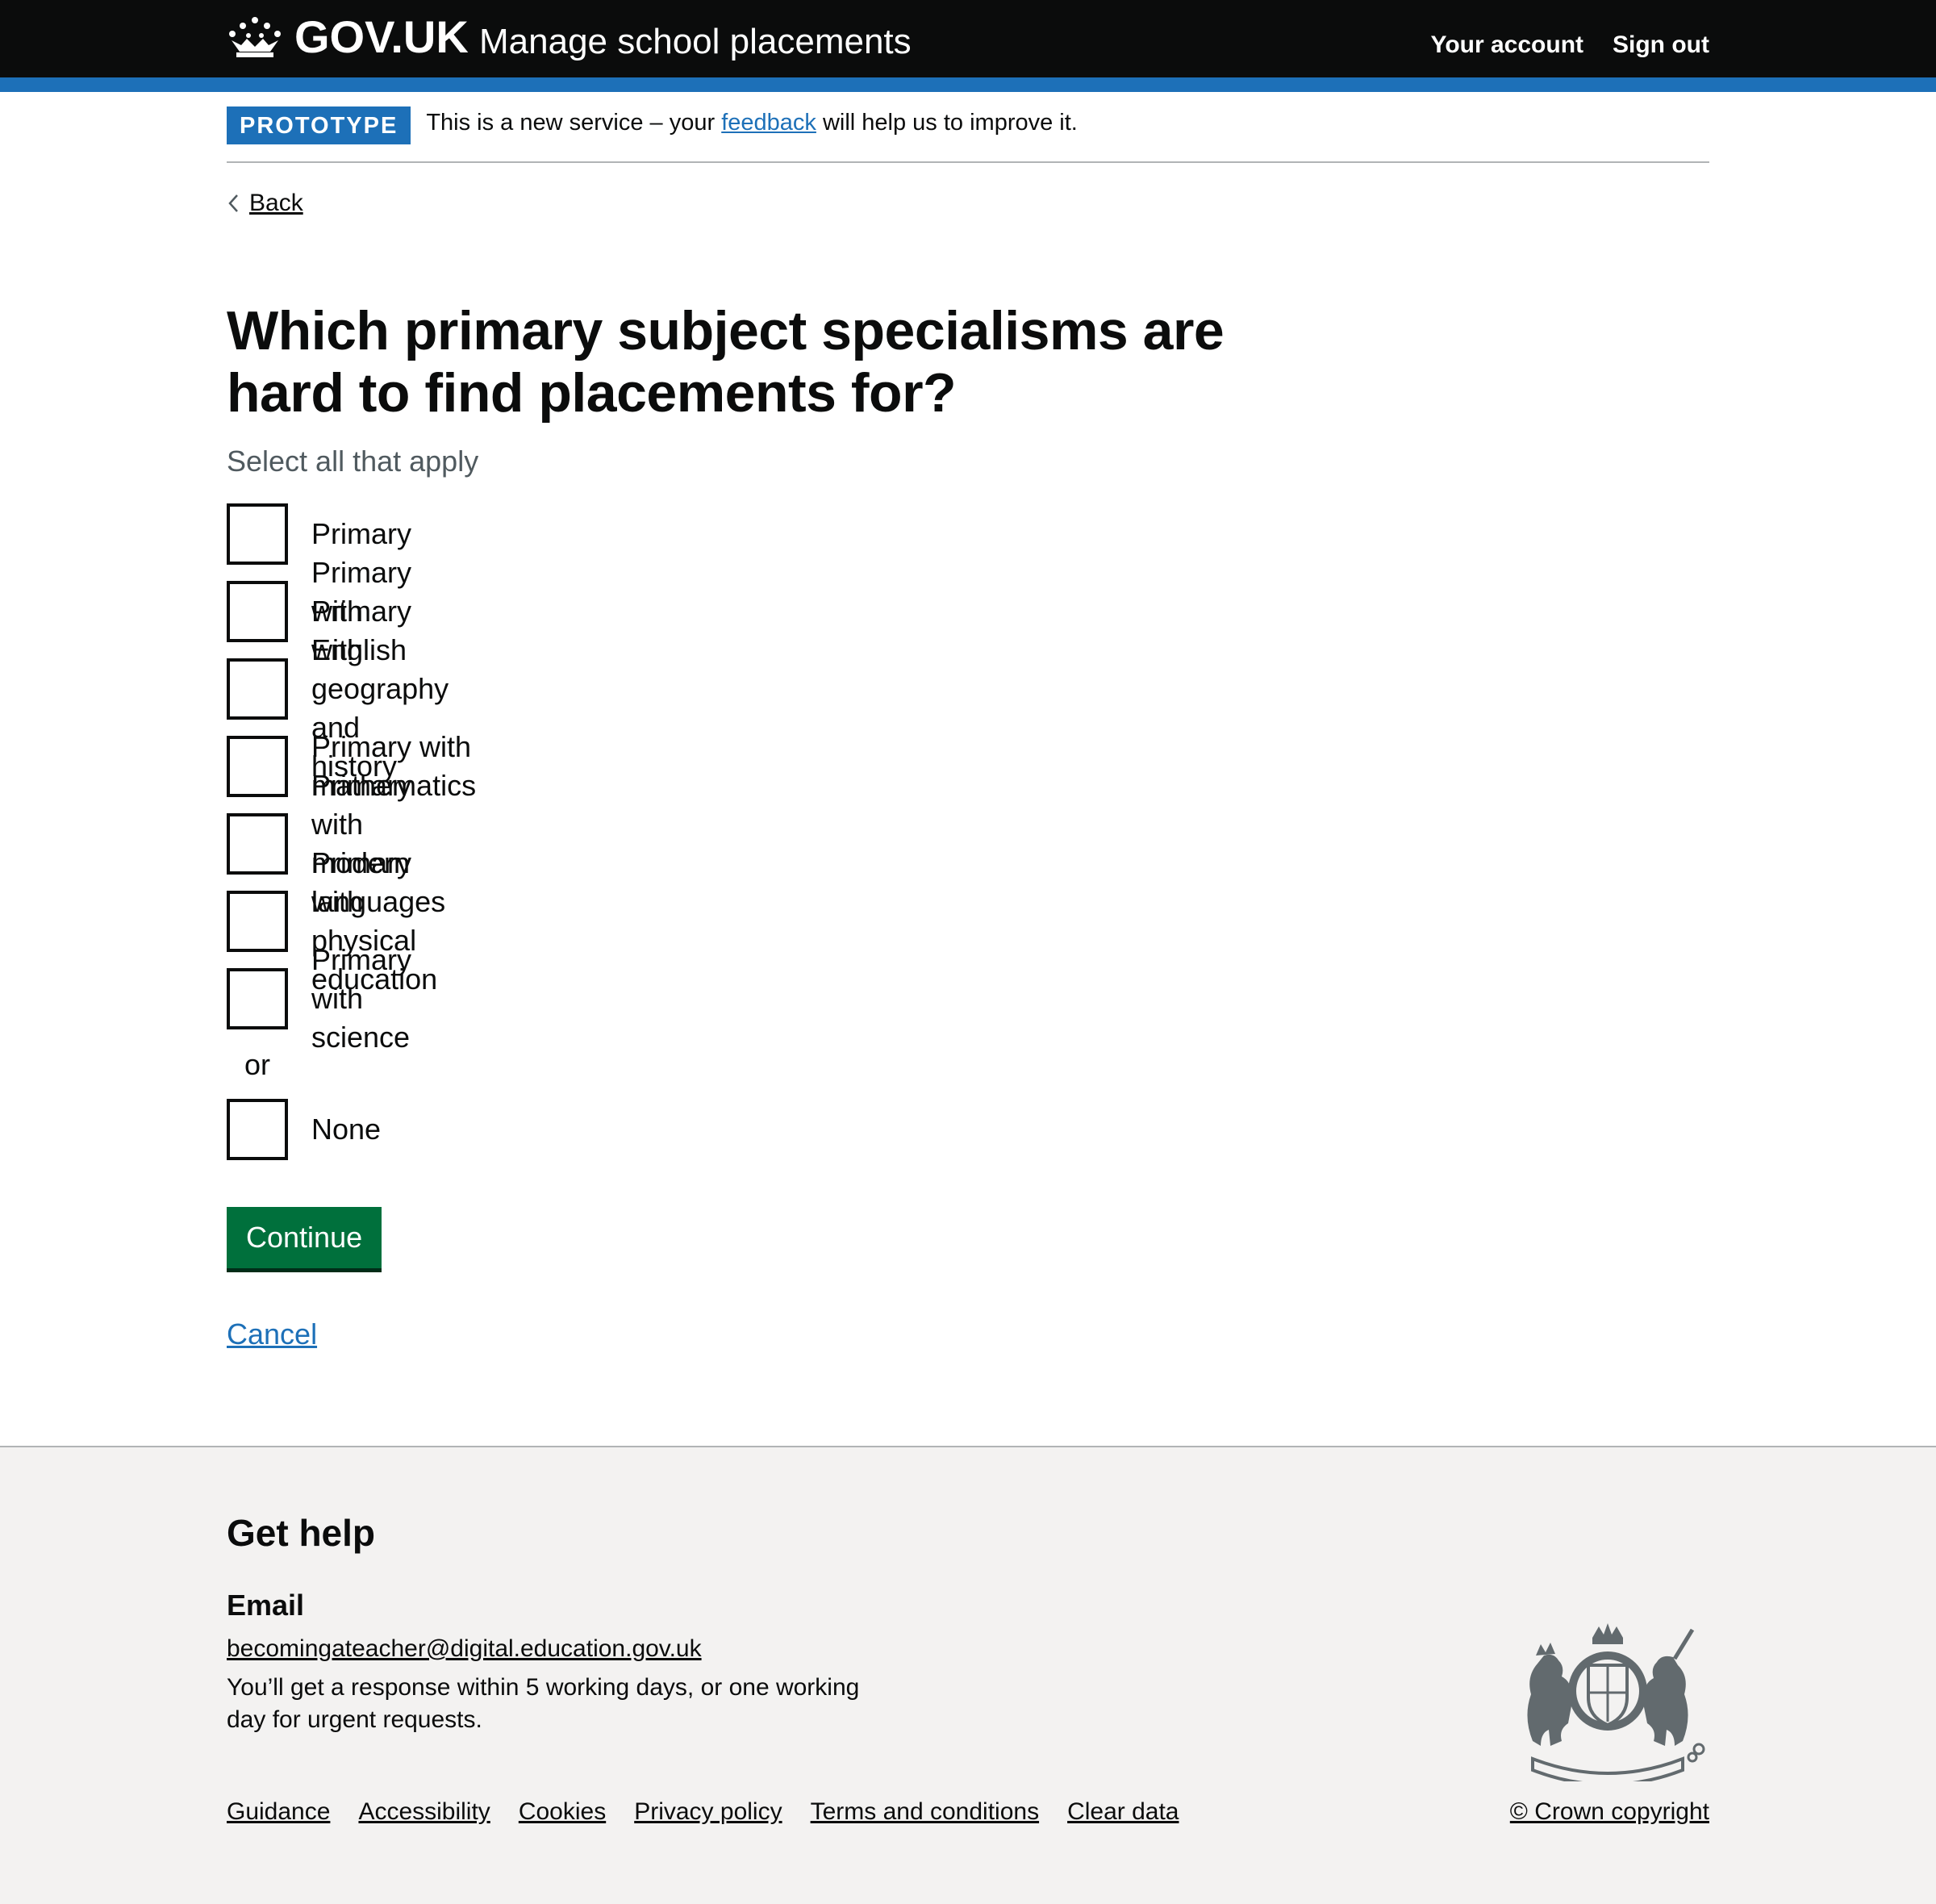 The image size is (1936, 1904). I want to click on hint-text: Select all that apply, so click(353, 462).